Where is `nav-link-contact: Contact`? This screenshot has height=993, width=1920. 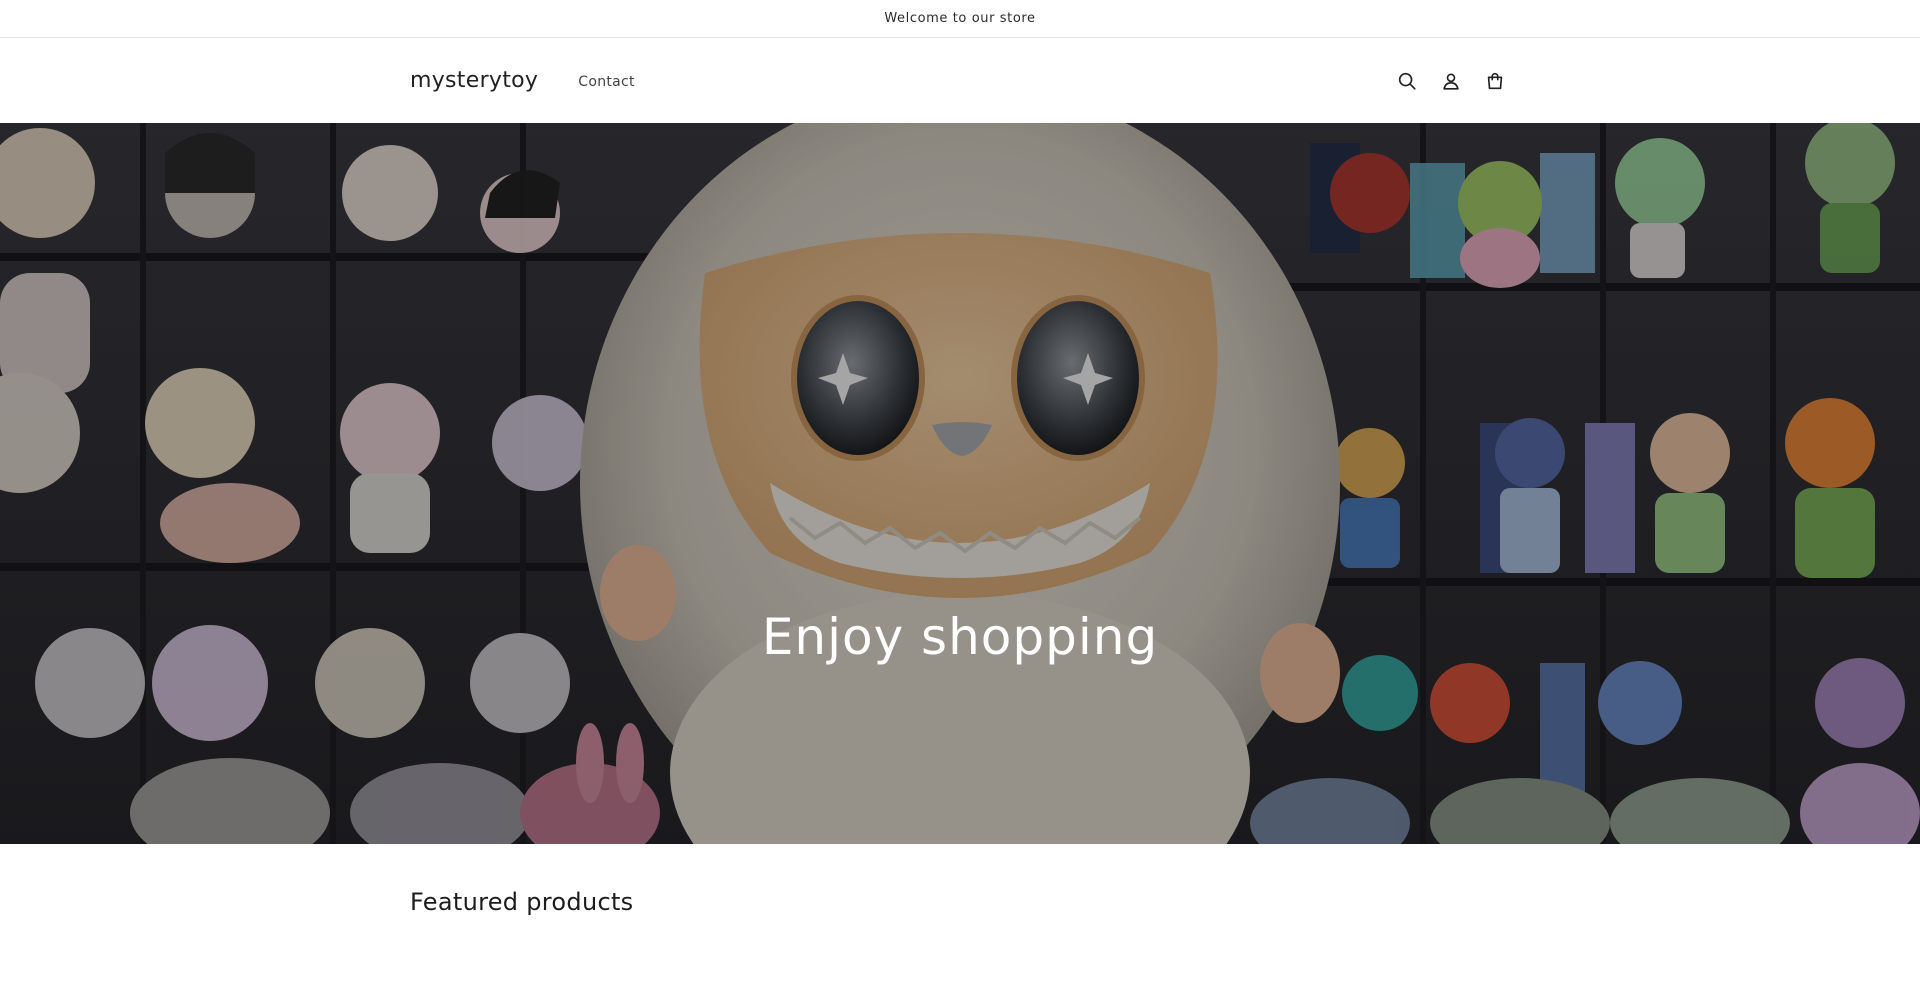 nav-link-contact: Contact is located at coordinates (606, 82).